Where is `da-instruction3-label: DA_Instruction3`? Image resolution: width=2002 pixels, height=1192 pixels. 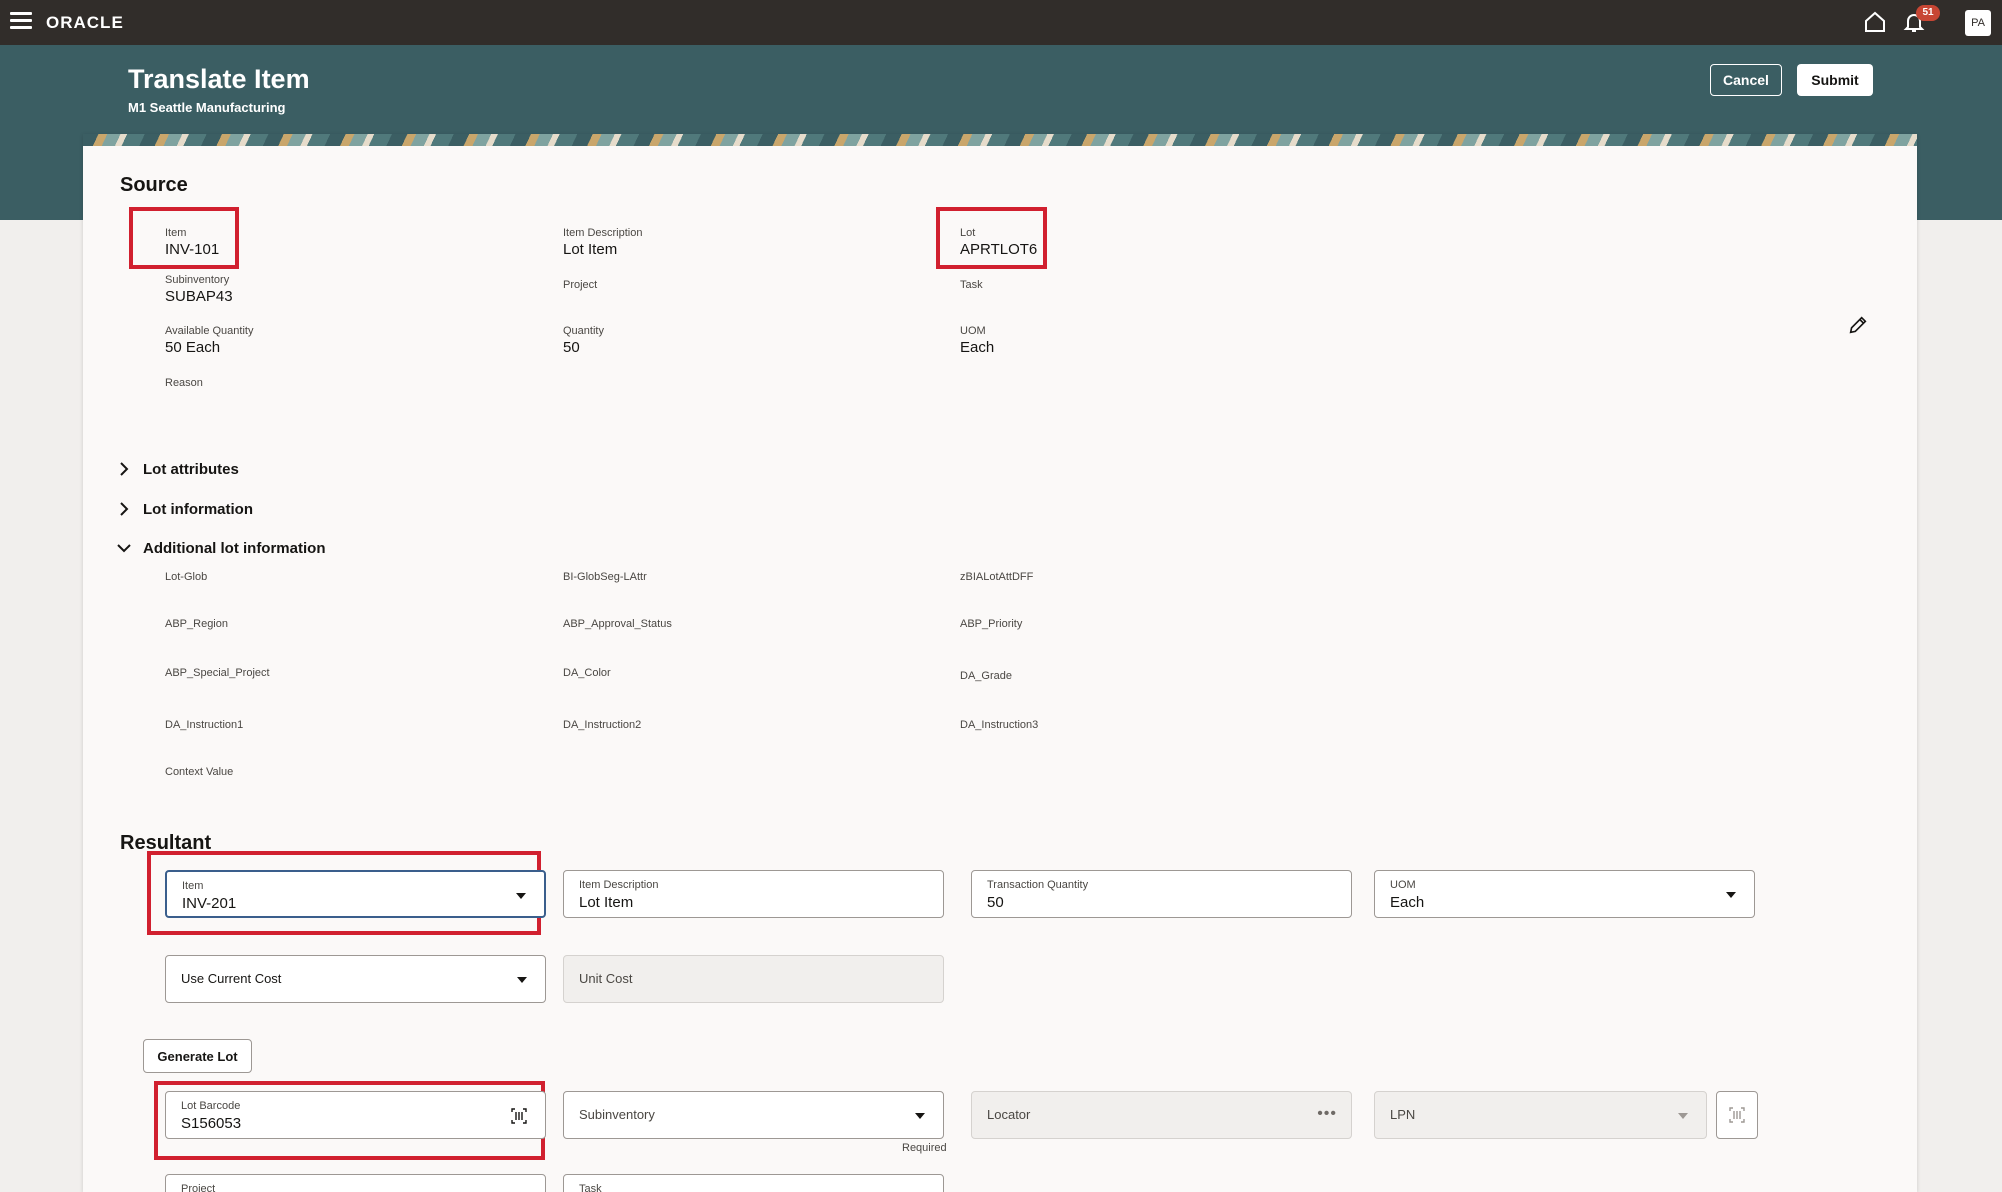
da-instruction3-label: DA_Instruction3 is located at coordinates (999, 725).